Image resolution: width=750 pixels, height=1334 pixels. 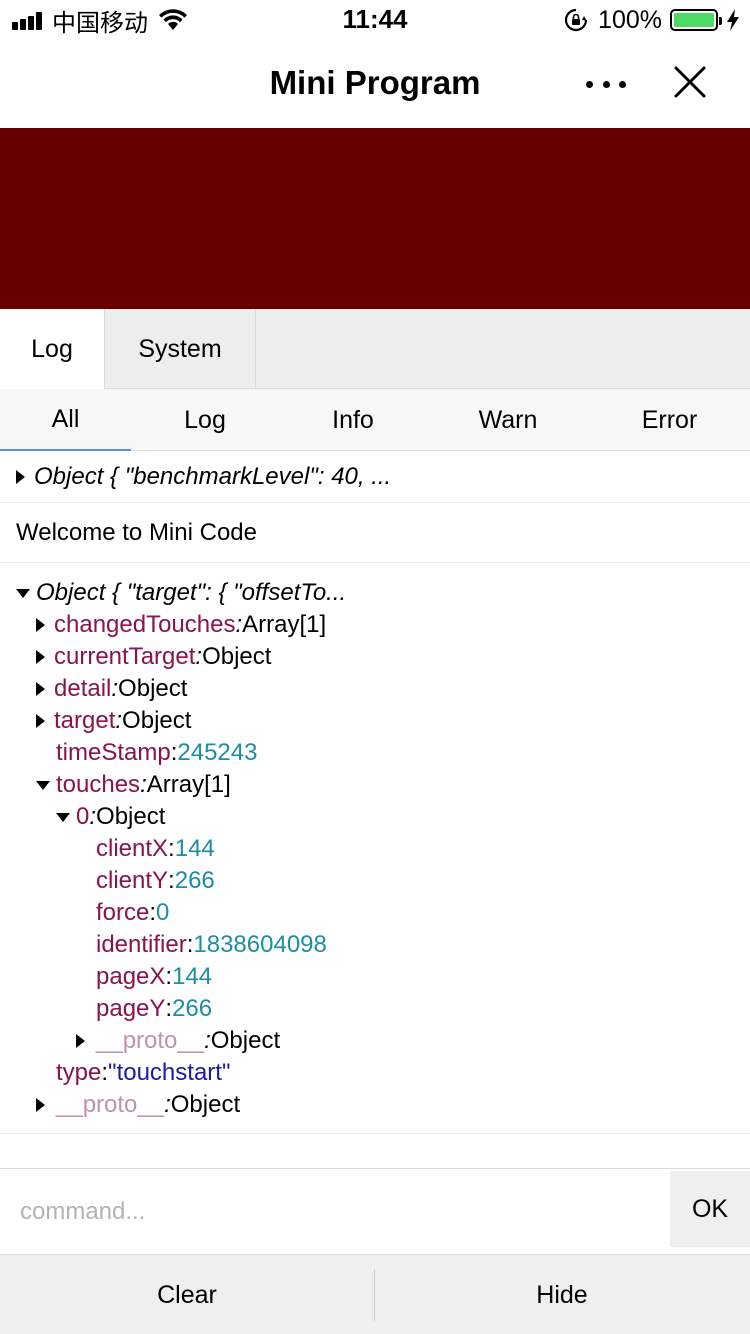 I want to click on content-banner, so click(x=375, y=218).